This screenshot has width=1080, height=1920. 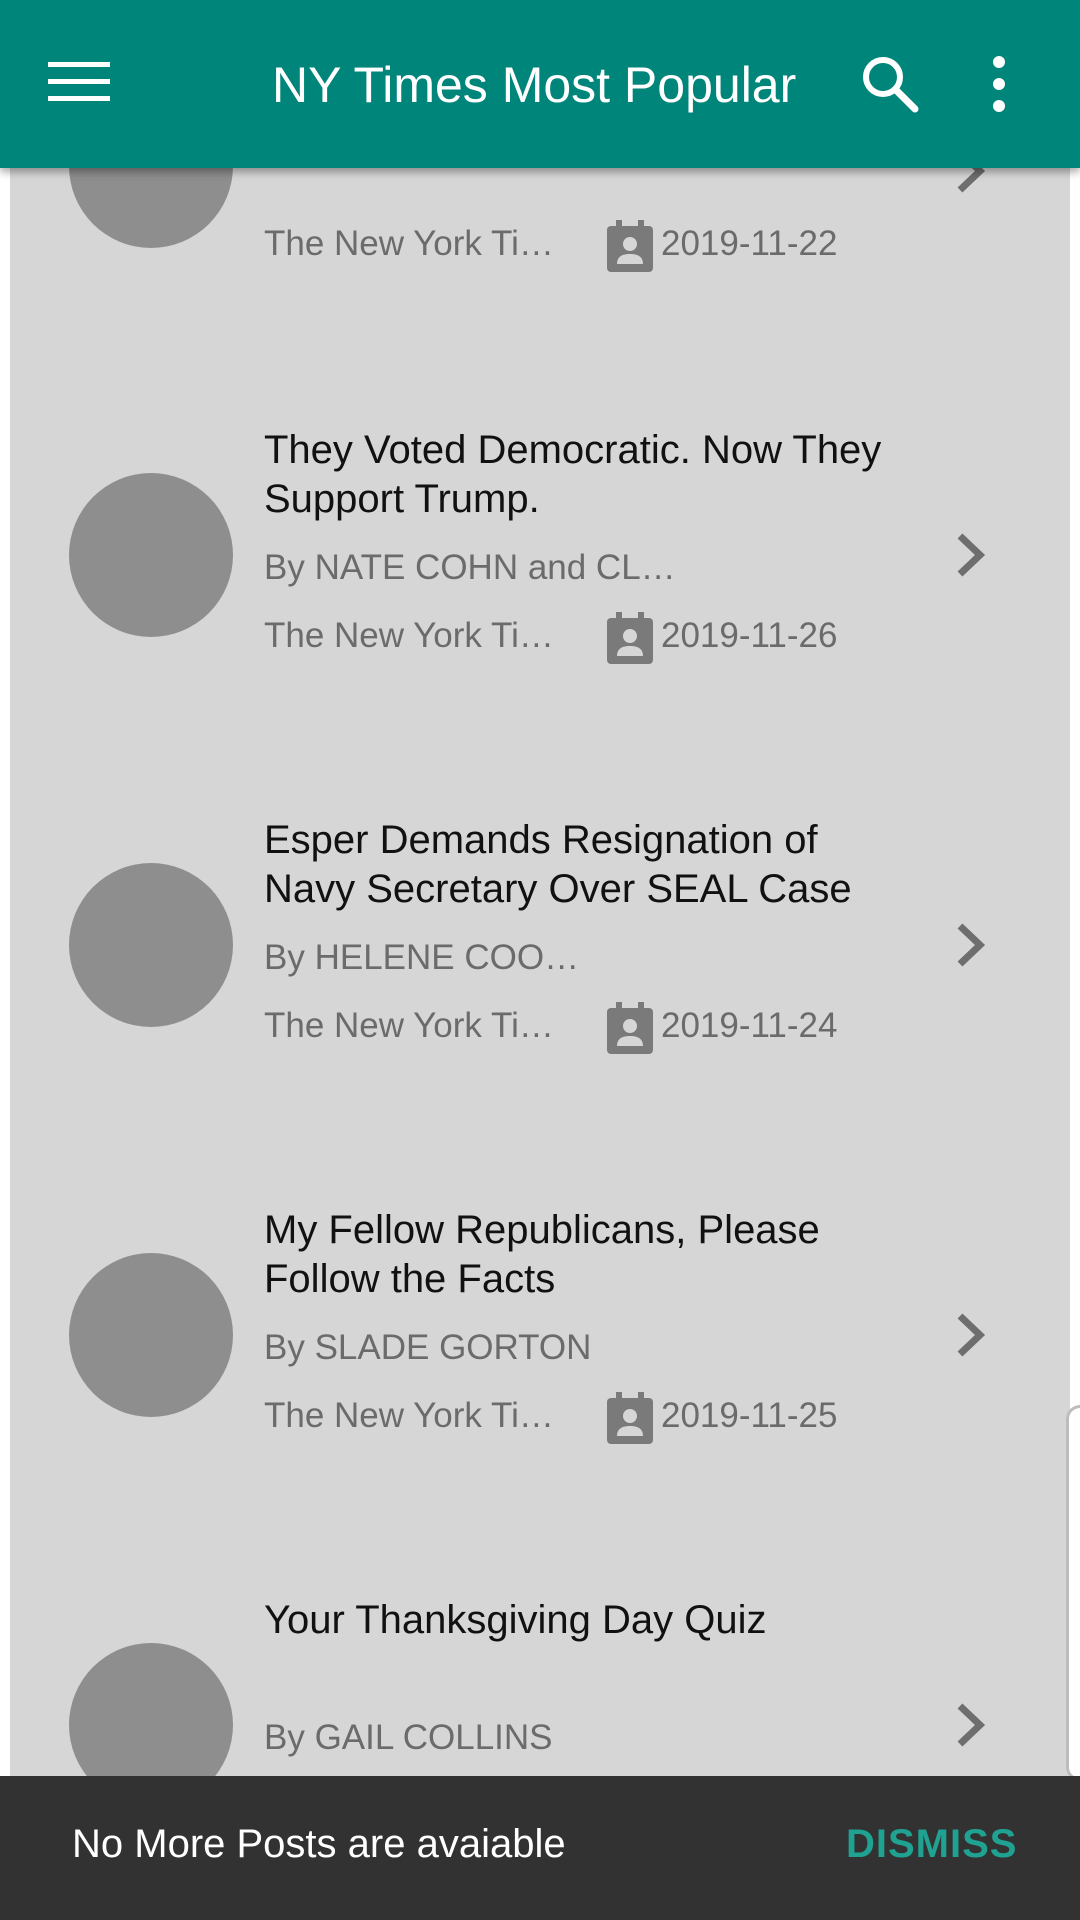 I want to click on article-date: 2019-11-26, so click(x=749, y=635).